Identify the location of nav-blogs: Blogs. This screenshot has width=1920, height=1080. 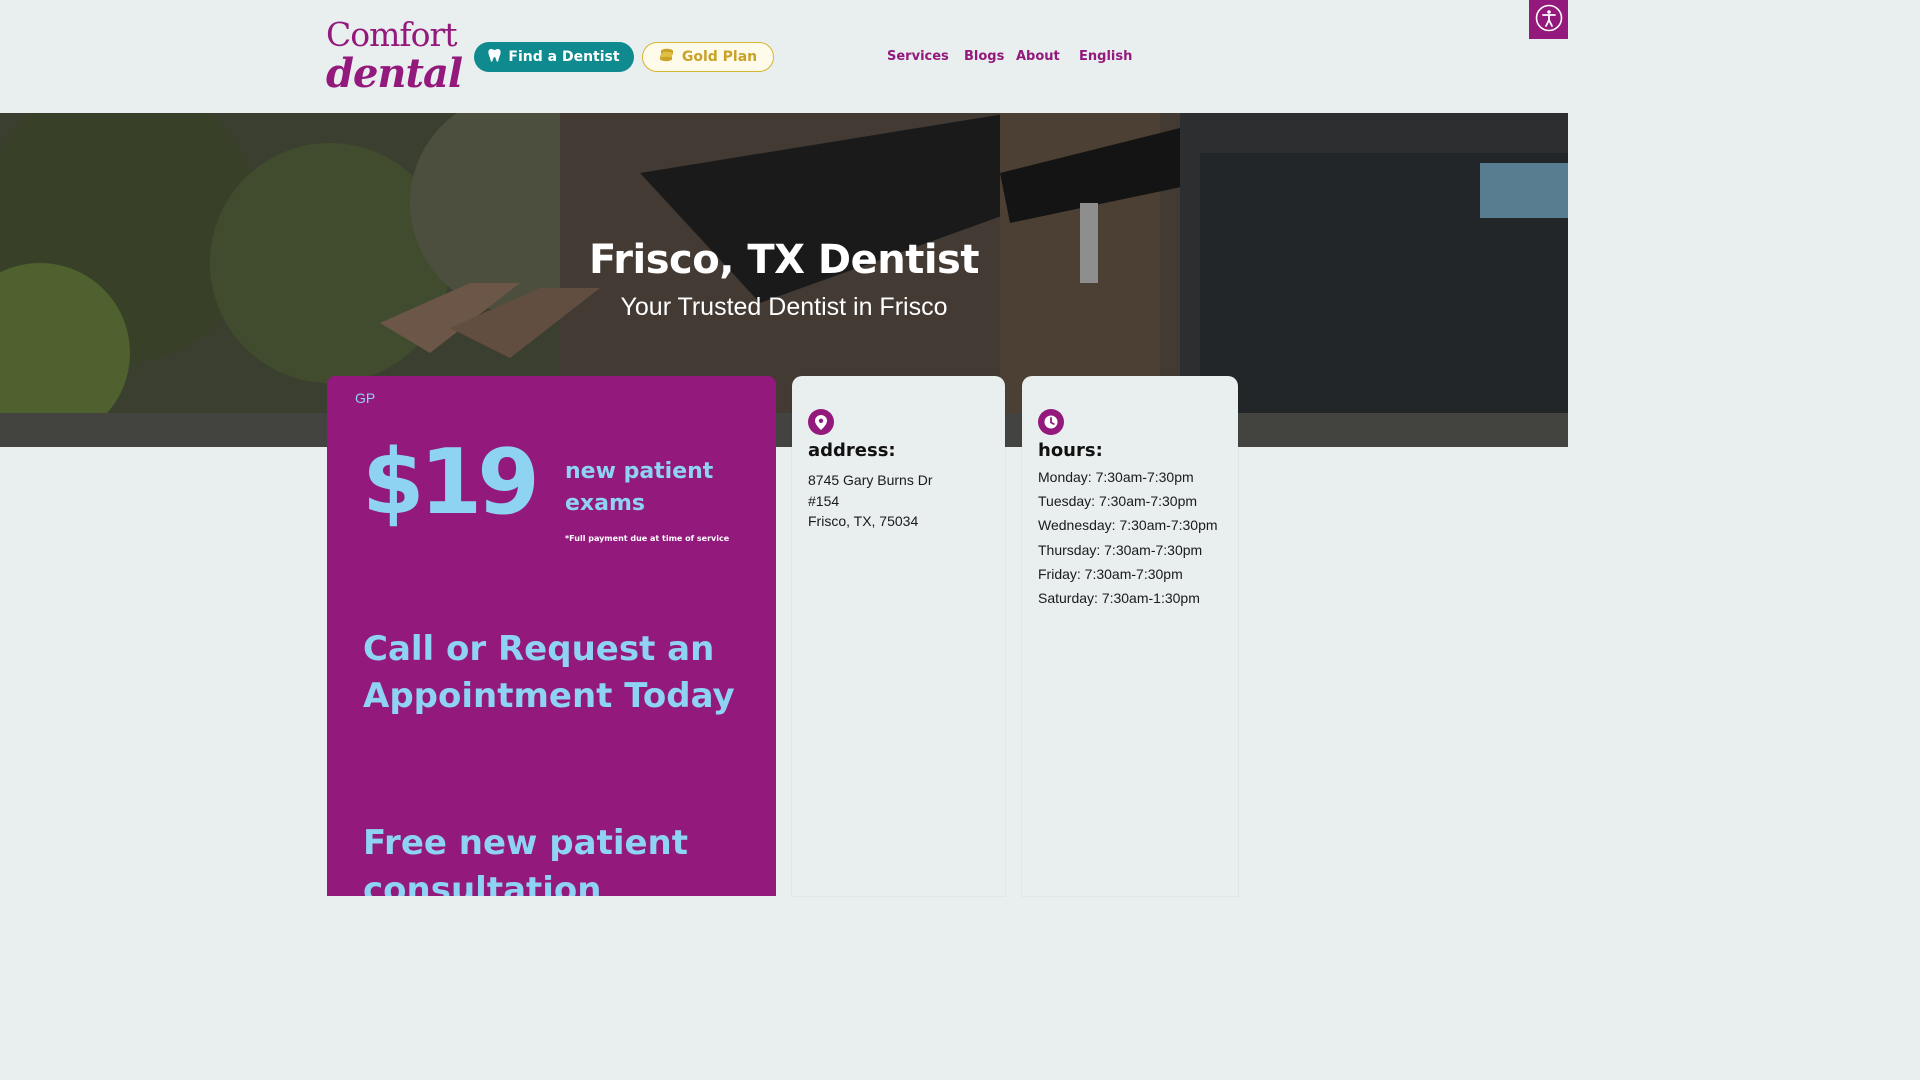
(984, 56).